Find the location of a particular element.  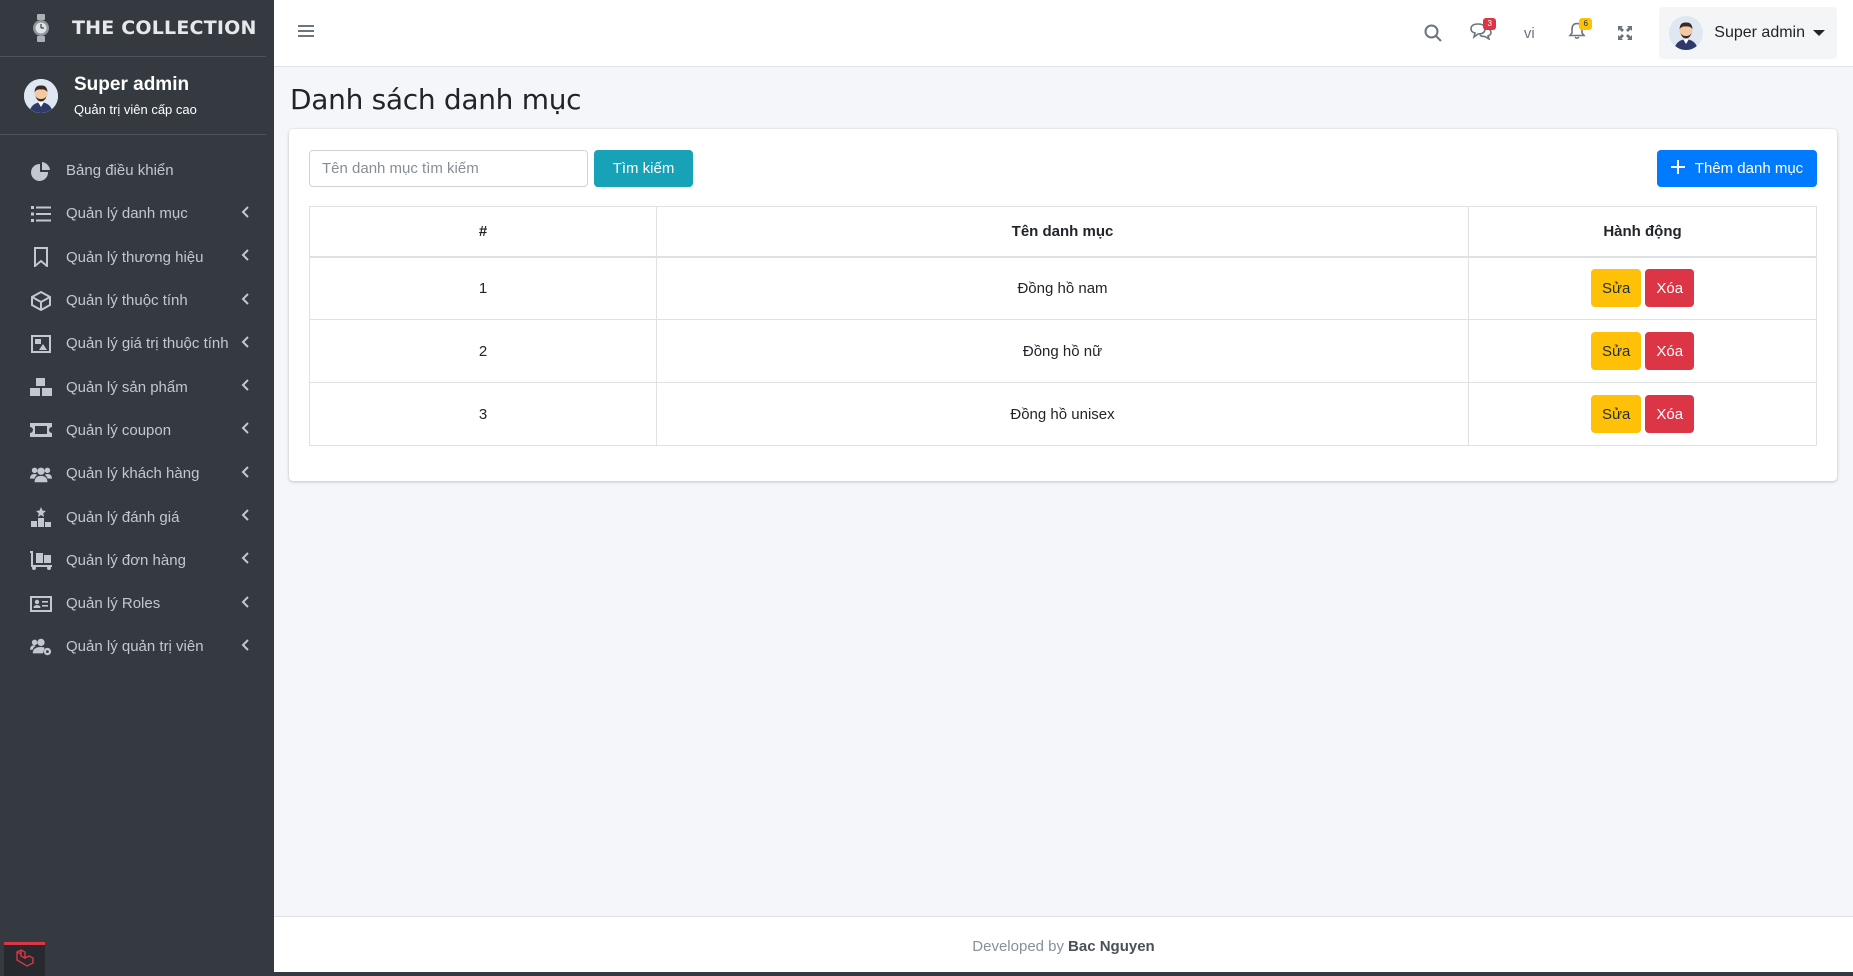

sidebar-item-label: Quản lý Roles is located at coordinates (113, 604).